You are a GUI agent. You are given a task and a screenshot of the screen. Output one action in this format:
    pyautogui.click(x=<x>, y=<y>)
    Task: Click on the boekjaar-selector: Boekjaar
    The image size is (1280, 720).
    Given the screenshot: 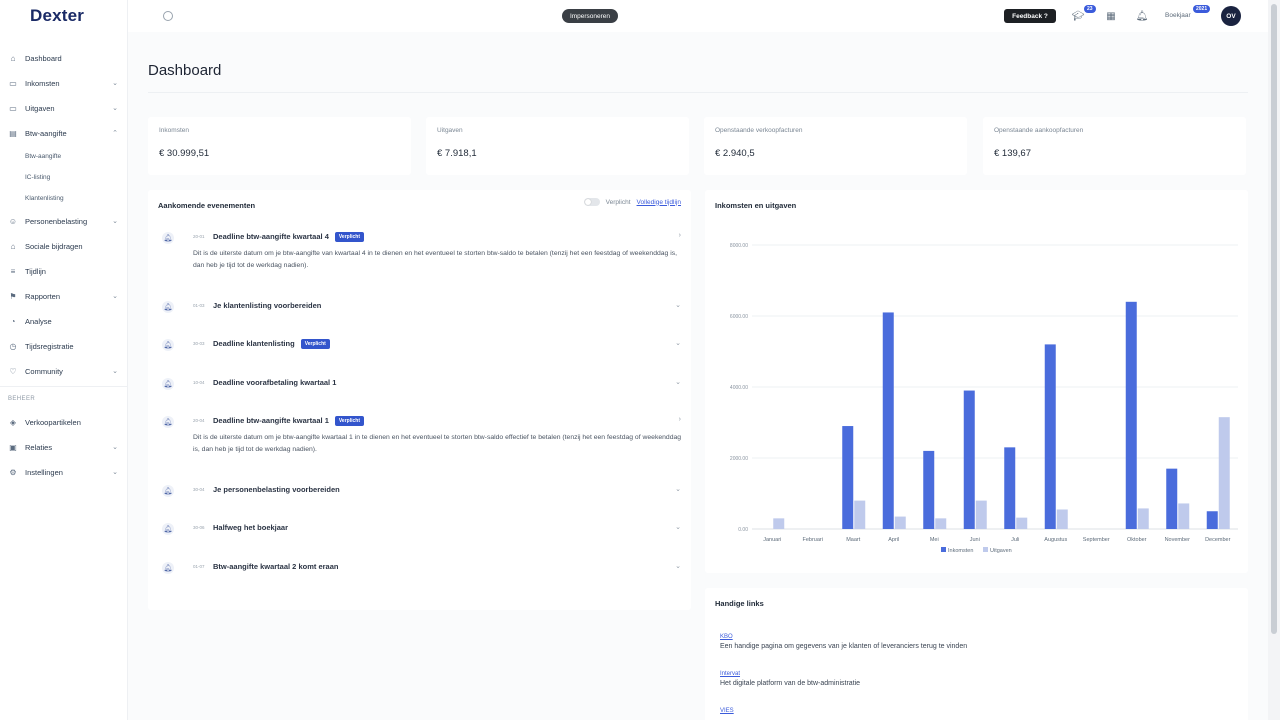 What is the action you would take?
    pyautogui.click(x=1178, y=15)
    